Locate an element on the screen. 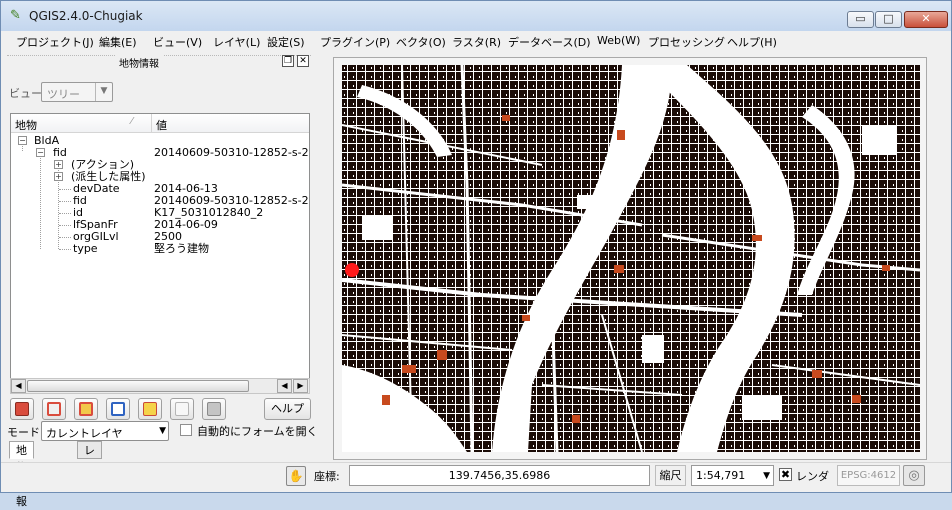 Image resolution: width=952 pixels, height=510 pixels. scale-combo: 1:54,791 ▼ is located at coordinates (732, 475).